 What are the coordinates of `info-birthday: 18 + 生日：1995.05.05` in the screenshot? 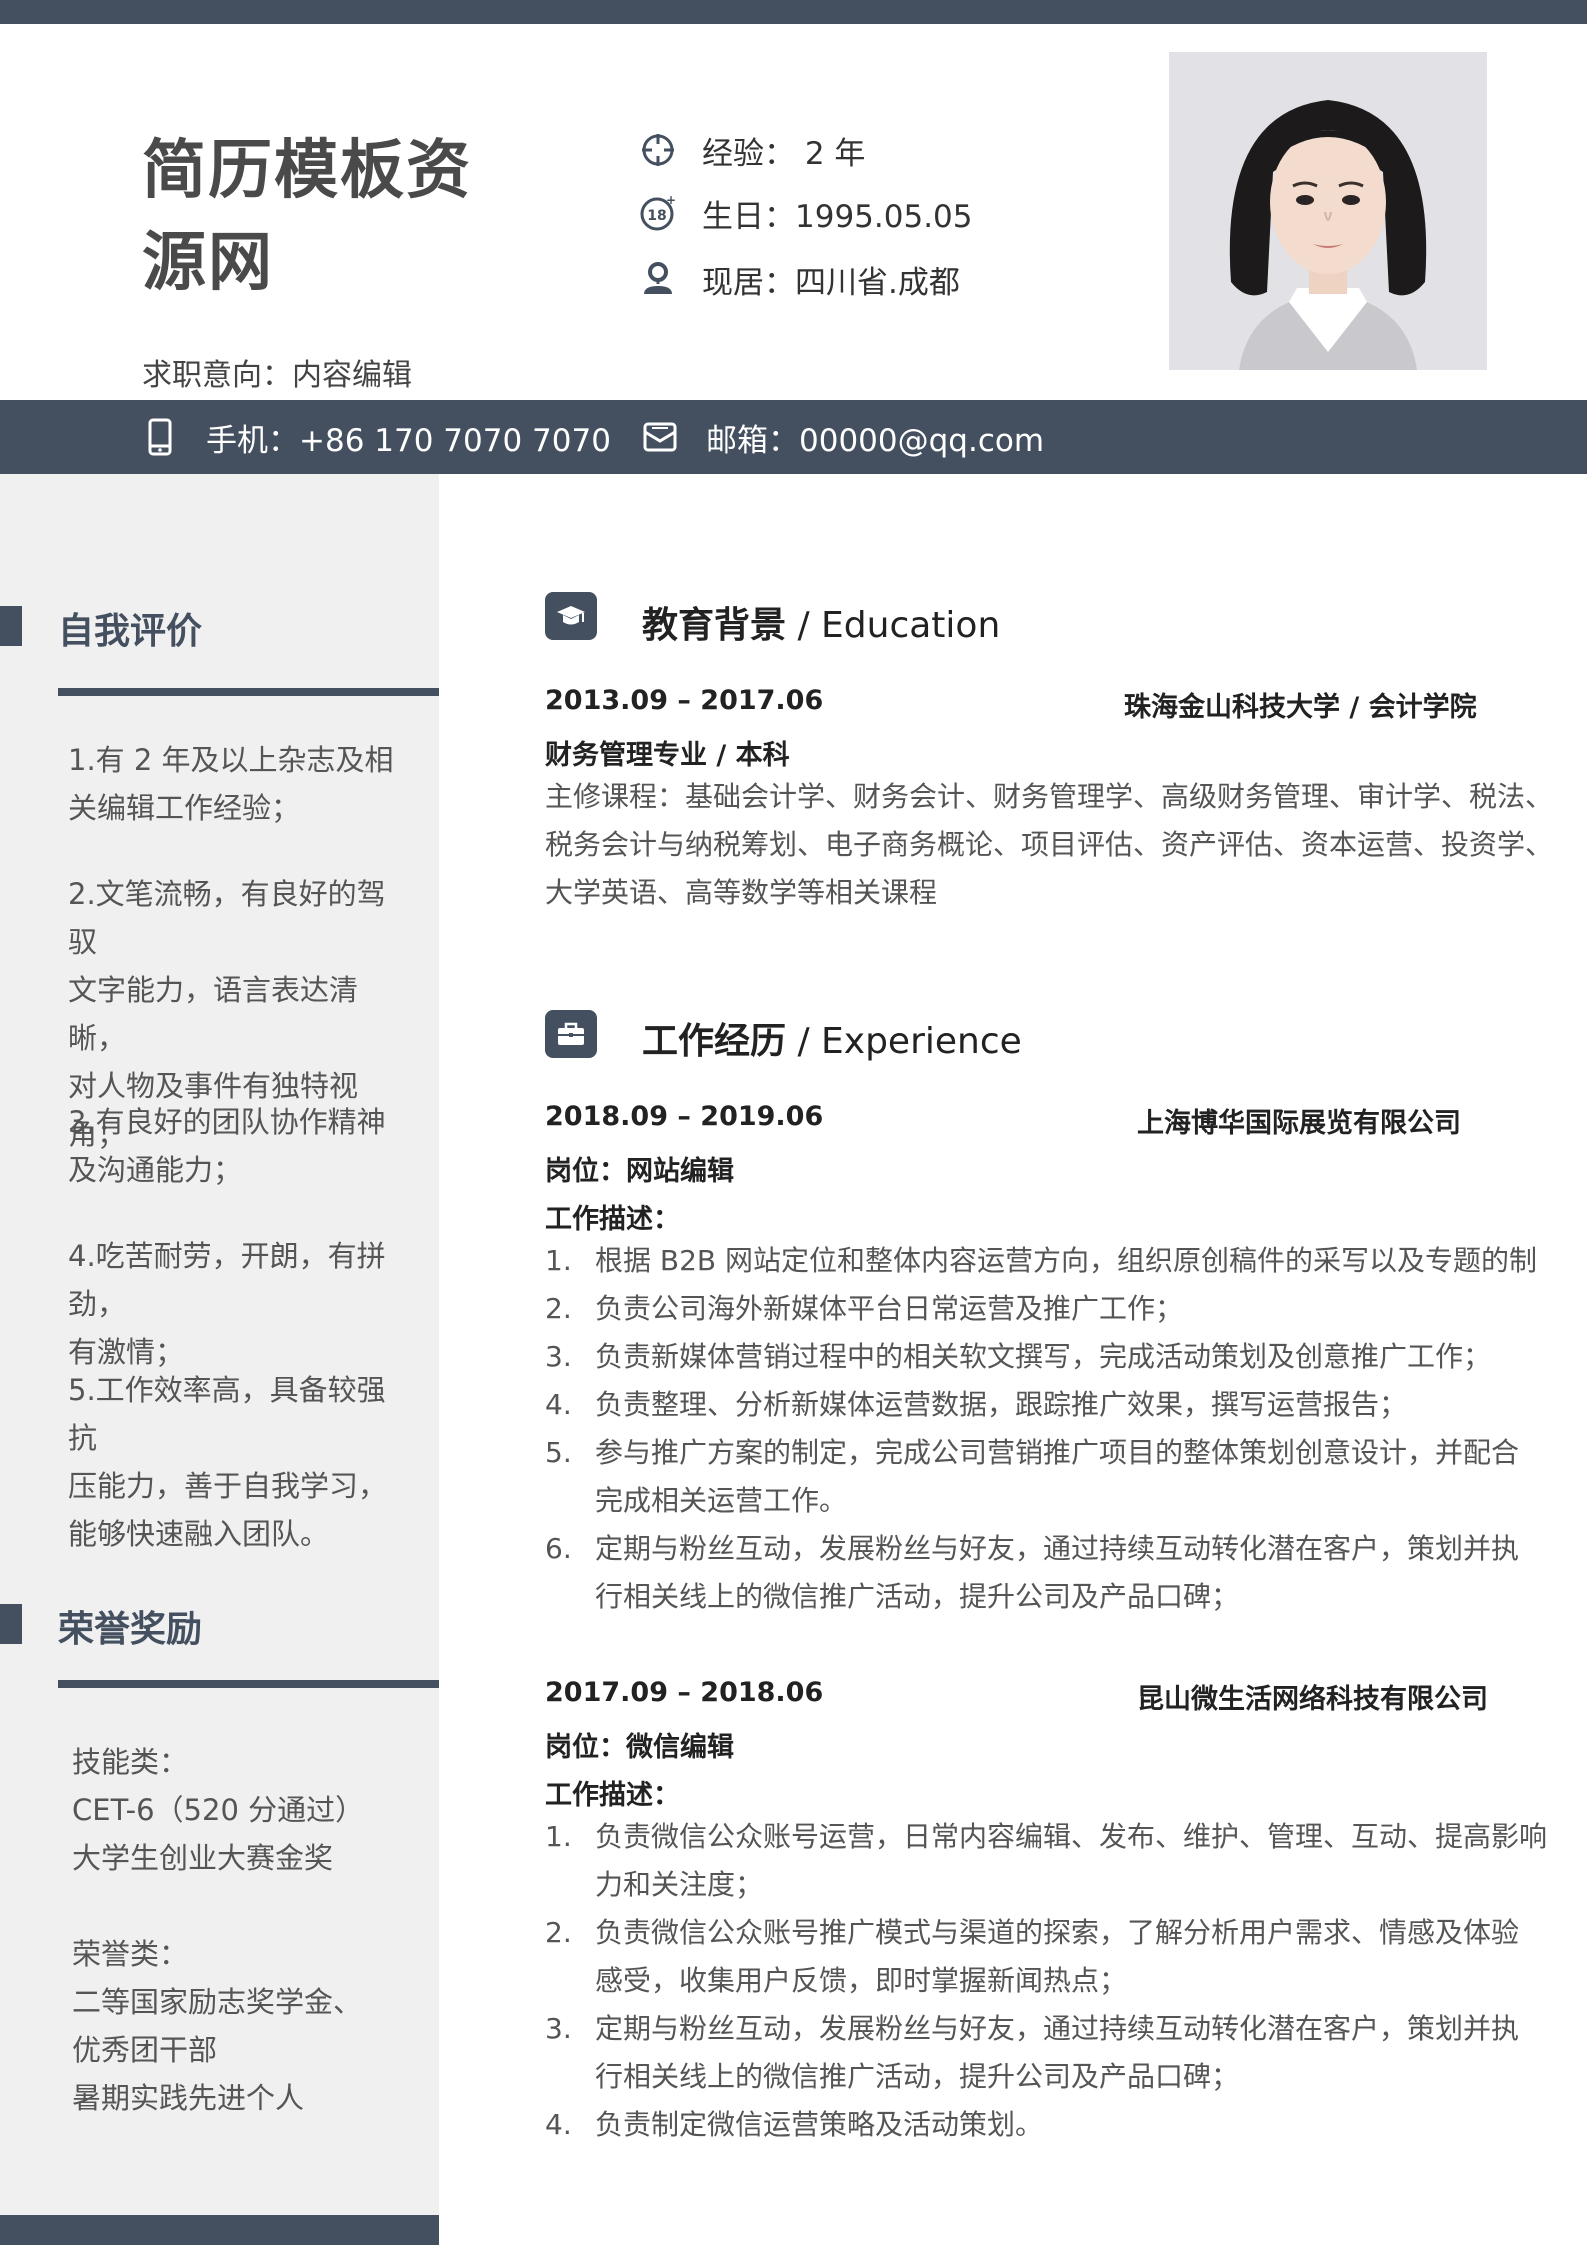 It's located at (805, 213).